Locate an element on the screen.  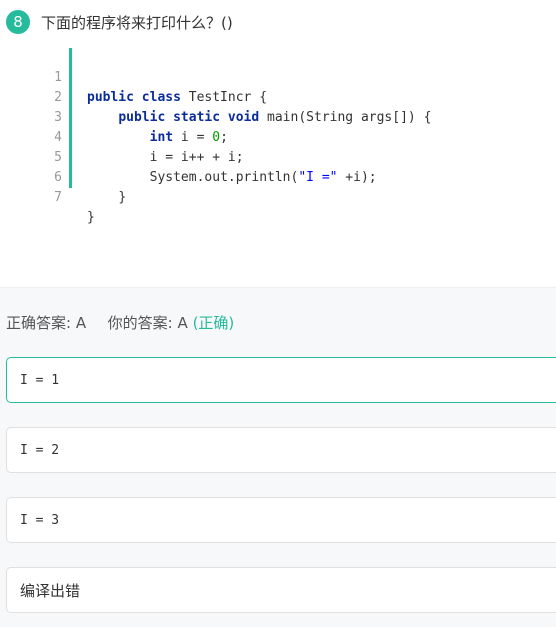
code-line: 1 public class TestIncr { is located at coordinates (290, 76).